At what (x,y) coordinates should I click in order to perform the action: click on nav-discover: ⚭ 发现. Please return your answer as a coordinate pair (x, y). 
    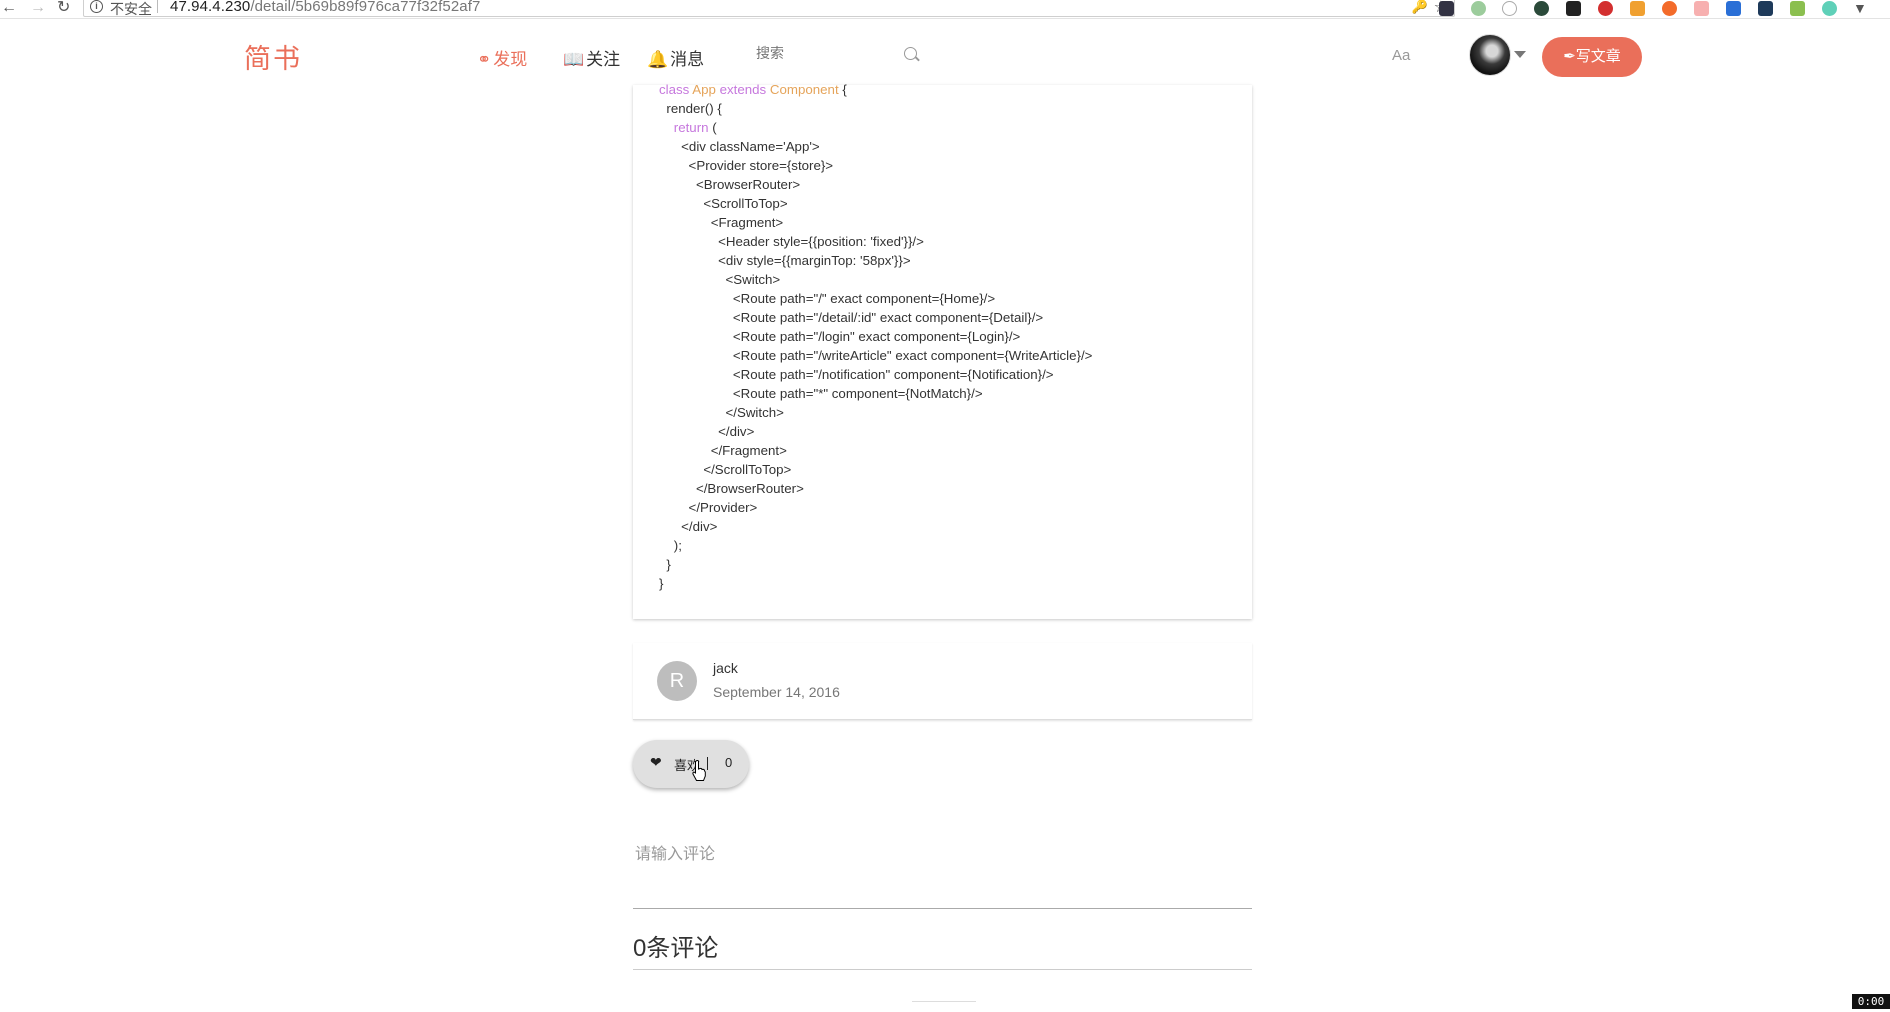
    Looking at the image, I should click on (502, 57).